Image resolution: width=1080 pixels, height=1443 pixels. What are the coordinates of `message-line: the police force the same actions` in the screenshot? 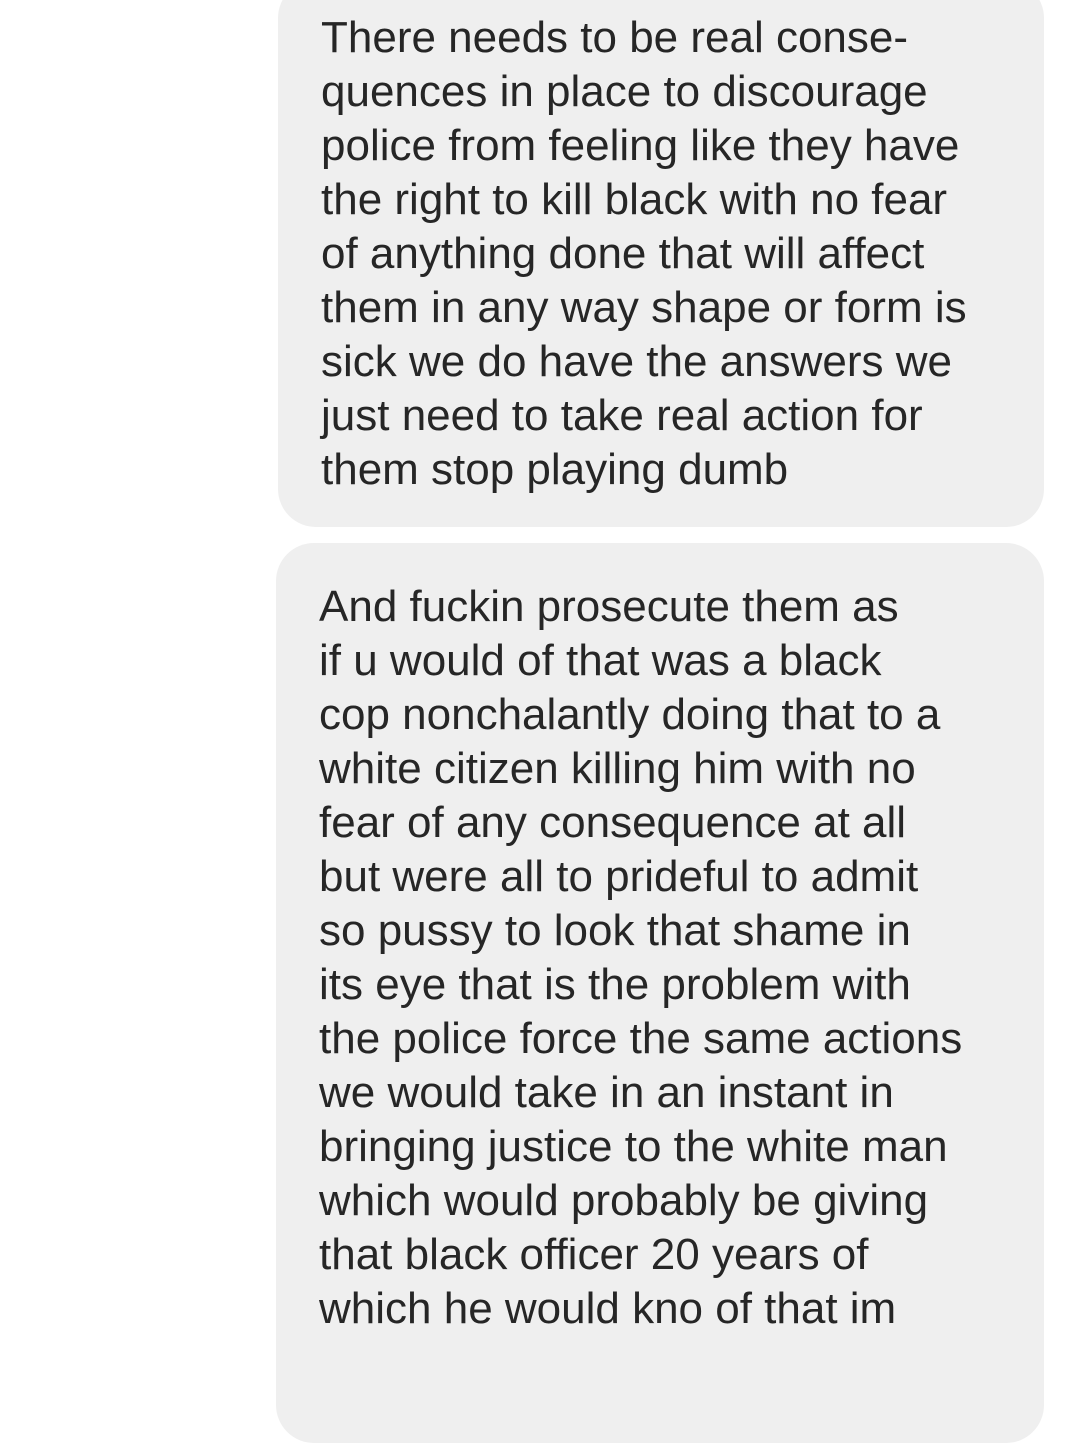 It's located at (641, 1038).